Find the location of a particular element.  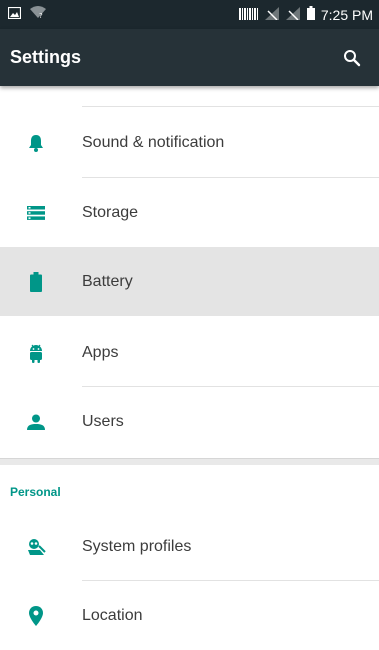

search-button is located at coordinates (352, 58).